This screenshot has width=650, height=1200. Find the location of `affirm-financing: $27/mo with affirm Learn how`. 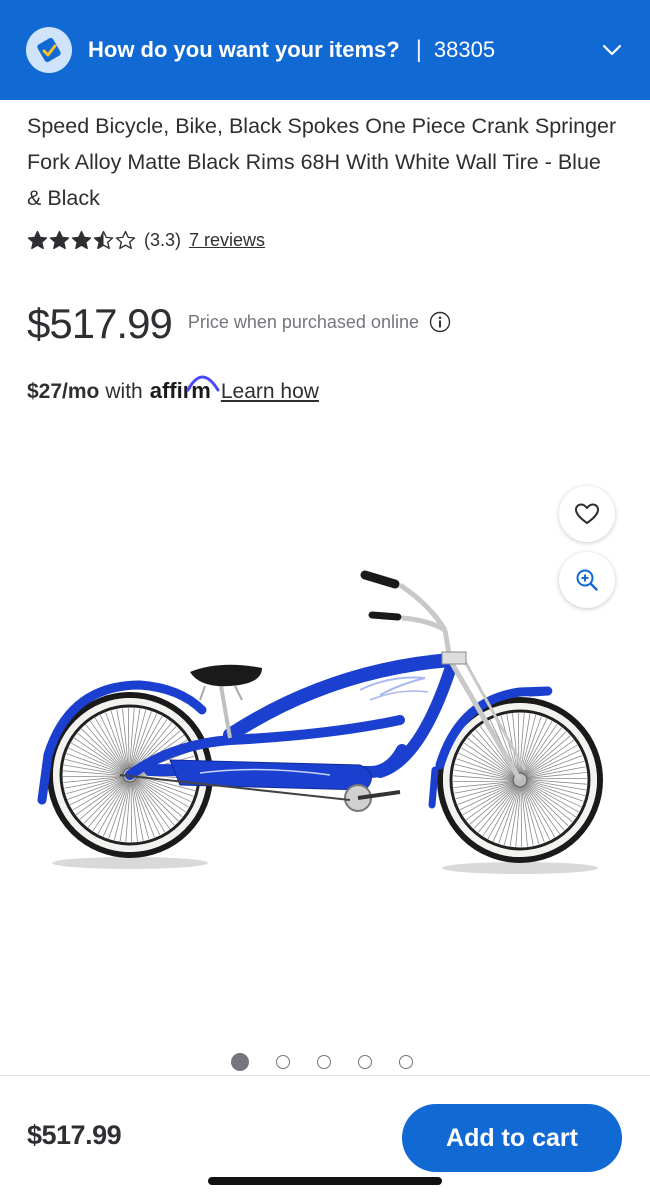

affirm-financing: $27/mo with affirm Learn how is located at coordinates (173, 389).